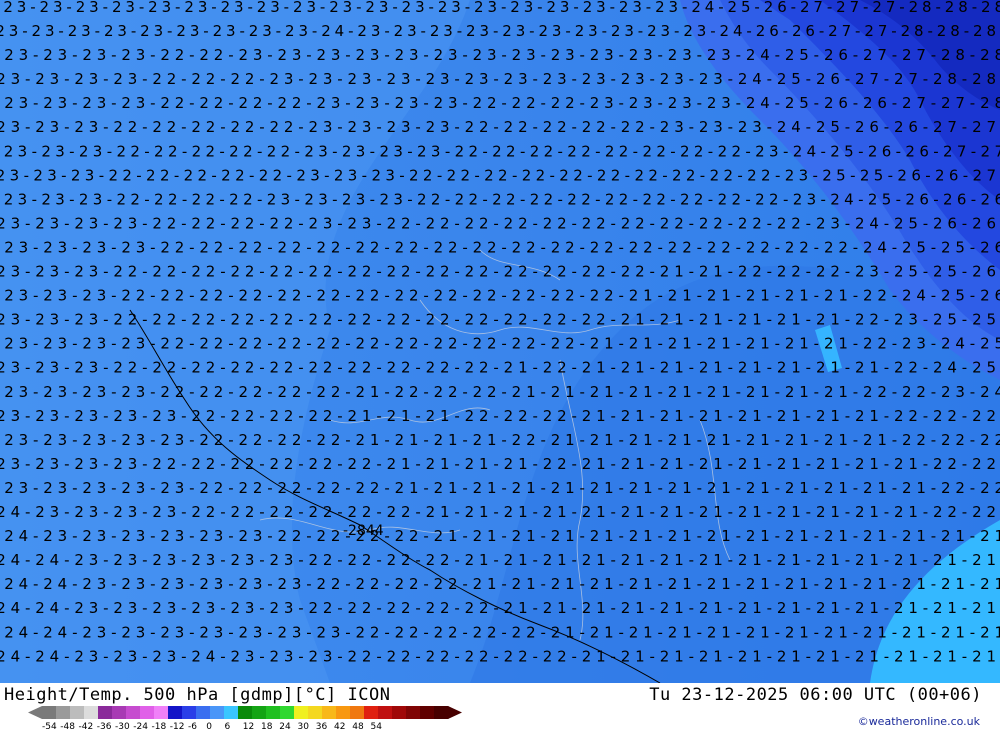 The image size is (1000, 733). I want to click on legend-label: -18, so click(159, 727).